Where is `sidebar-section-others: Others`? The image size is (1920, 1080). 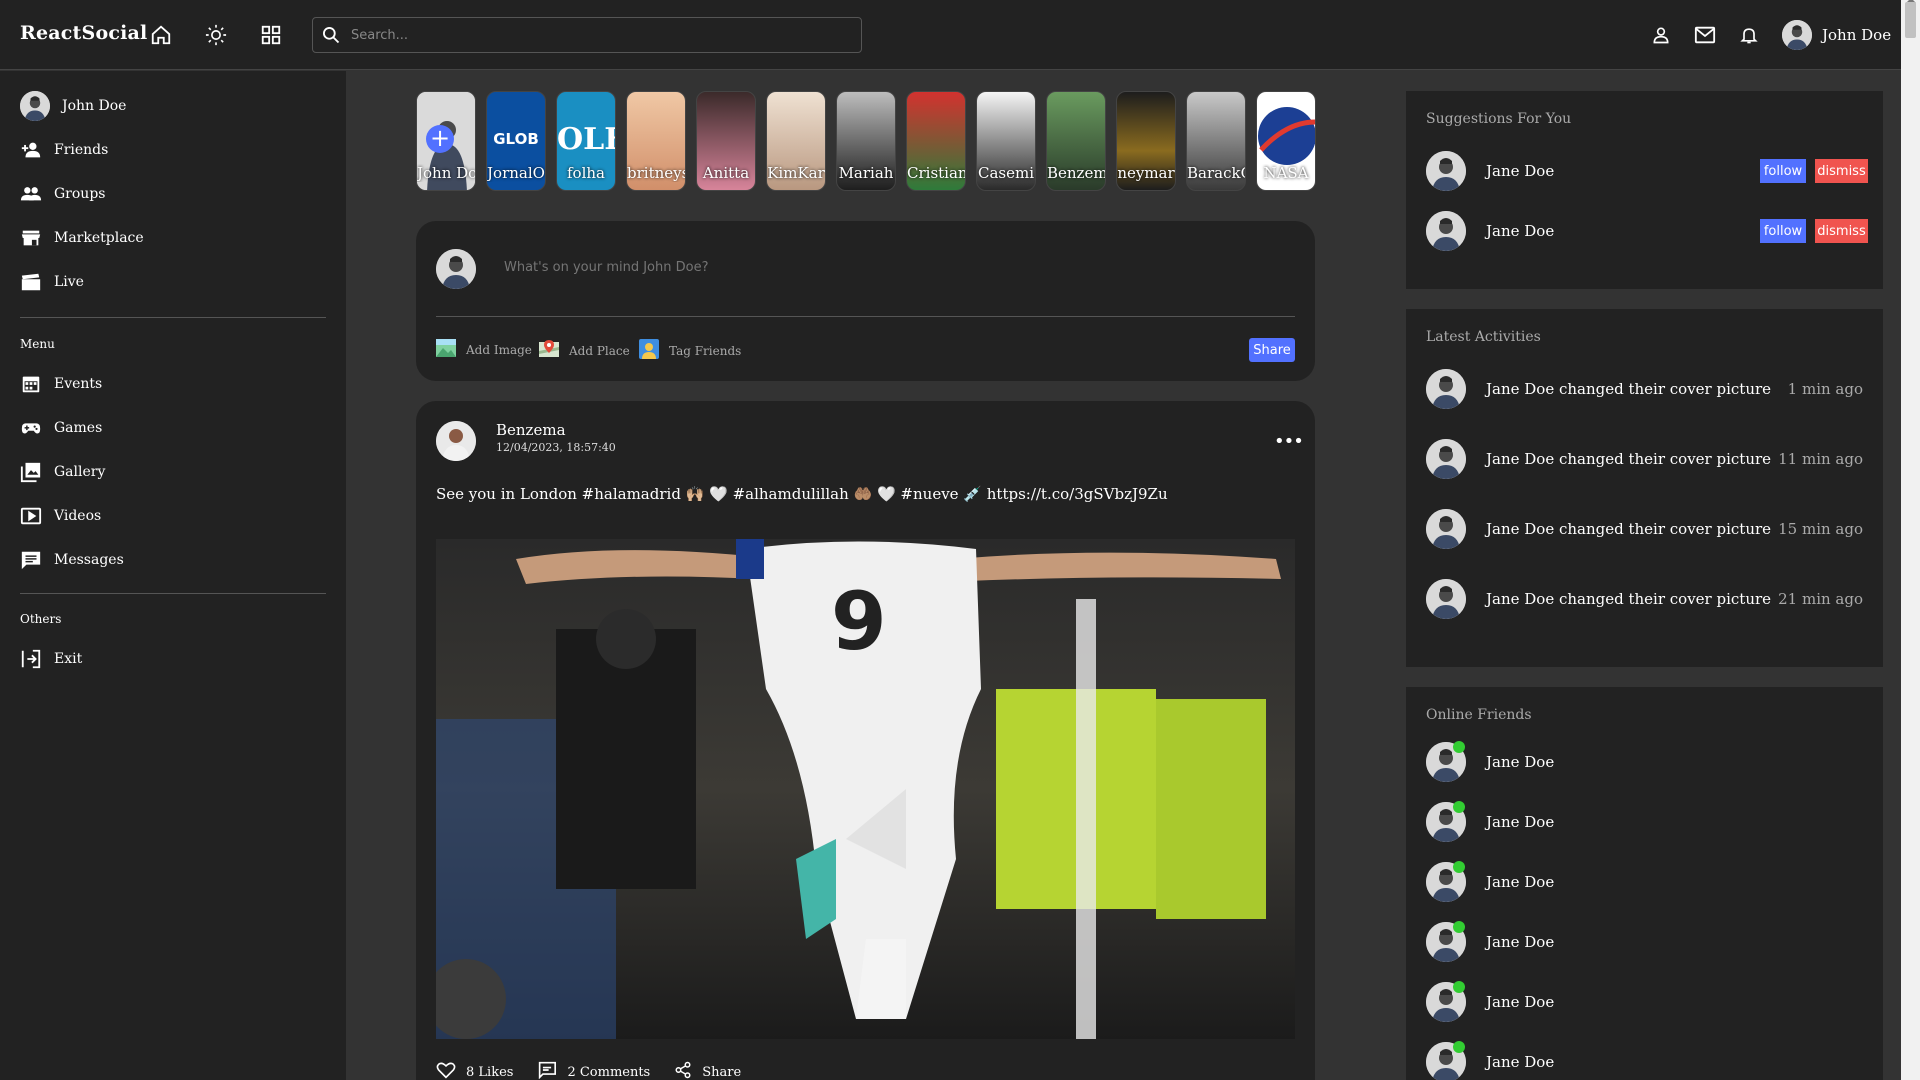 sidebar-section-others: Others is located at coordinates (41, 619).